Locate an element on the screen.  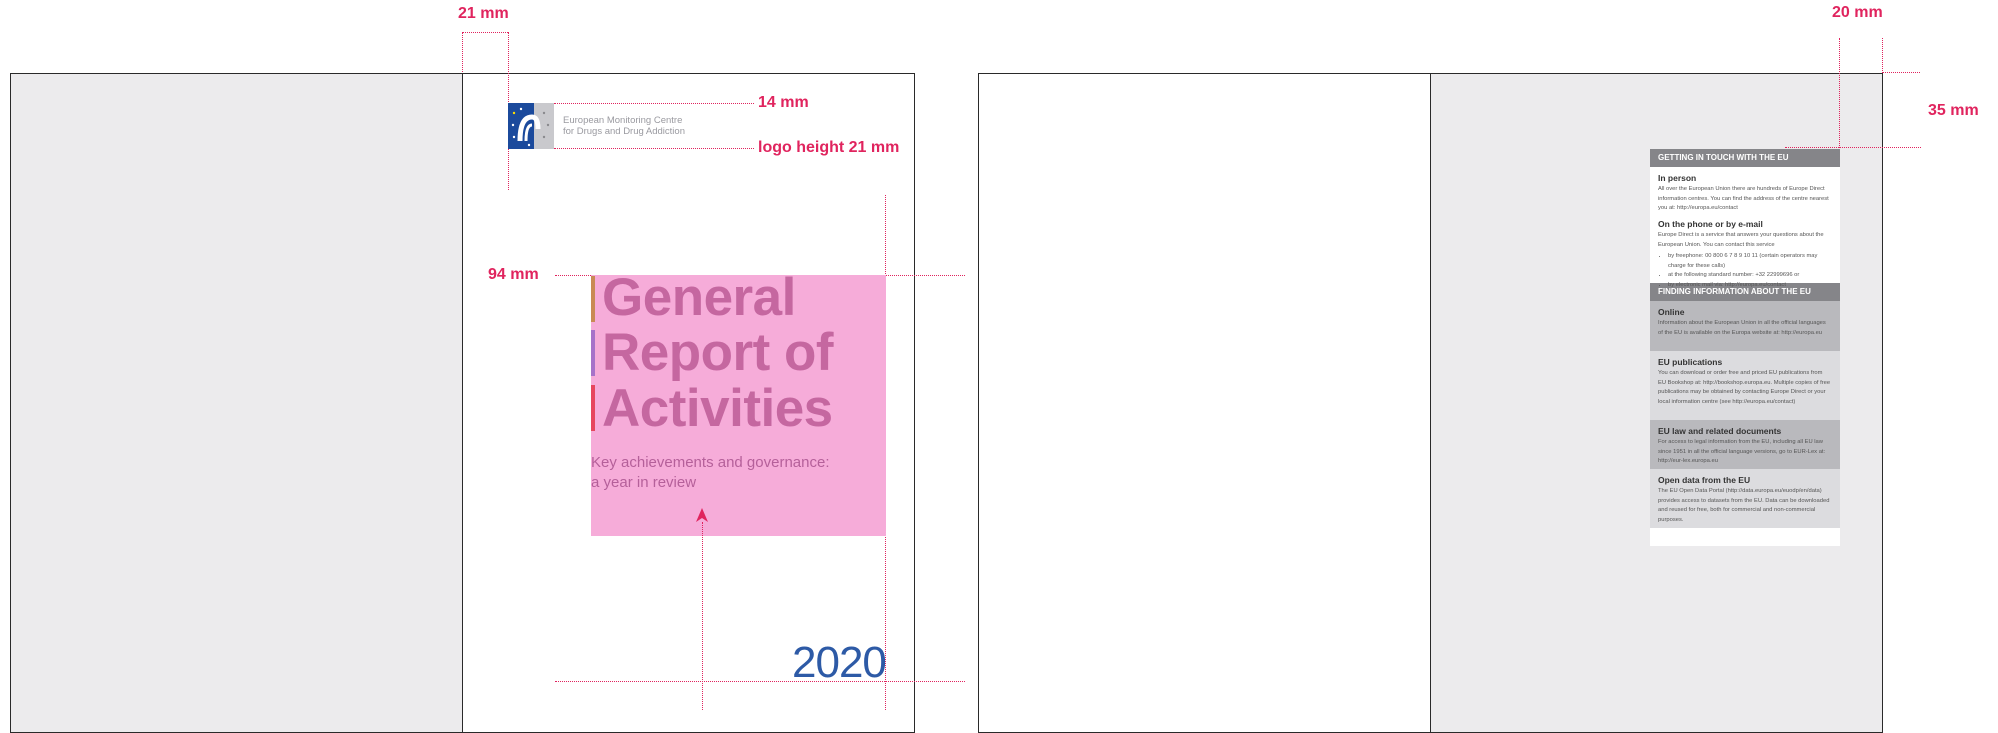
in-person-title: In person is located at coordinates (1677, 178).